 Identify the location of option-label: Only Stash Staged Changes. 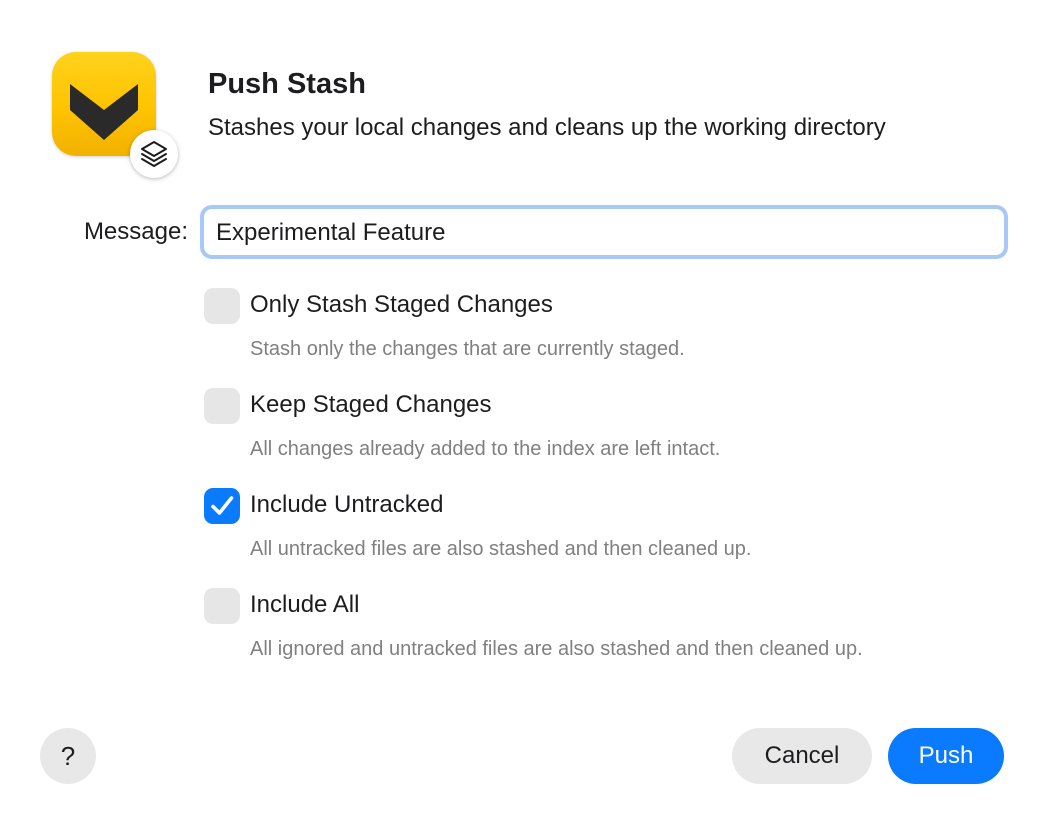
(401, 304).